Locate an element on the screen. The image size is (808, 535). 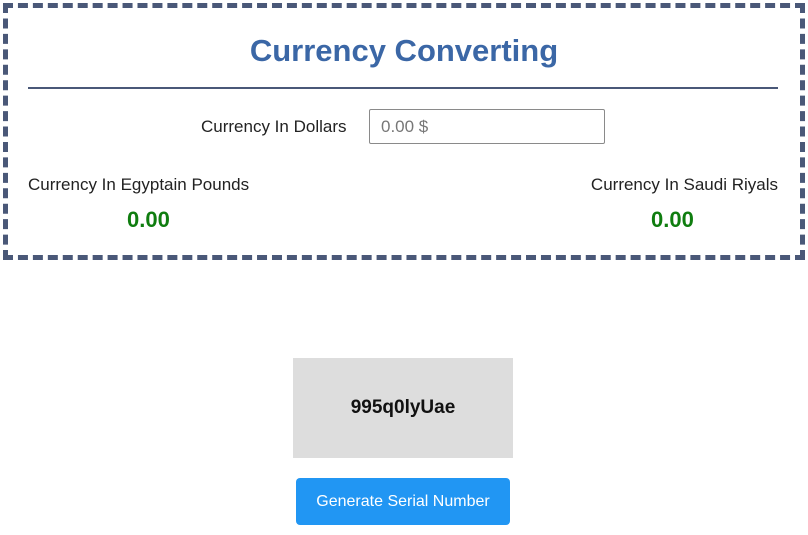
page-title: Currency Converting is located at coordinates (404, 50).